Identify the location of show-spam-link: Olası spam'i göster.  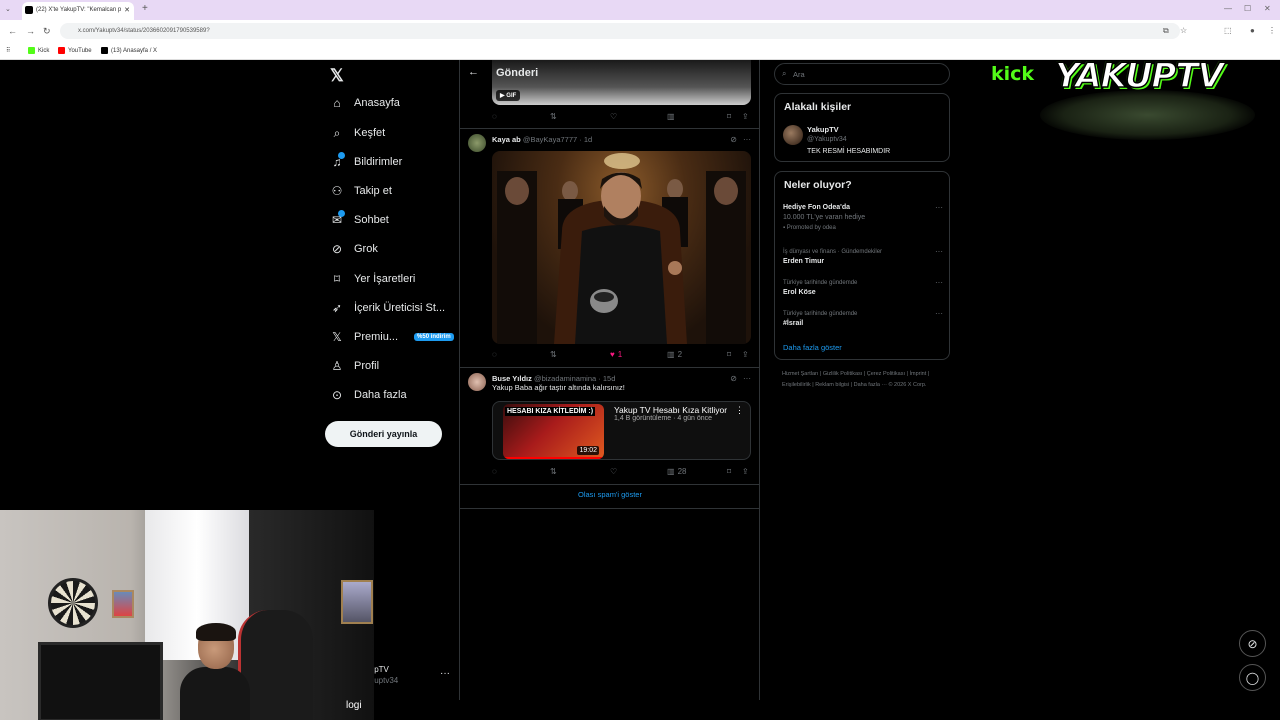
(610, 494).